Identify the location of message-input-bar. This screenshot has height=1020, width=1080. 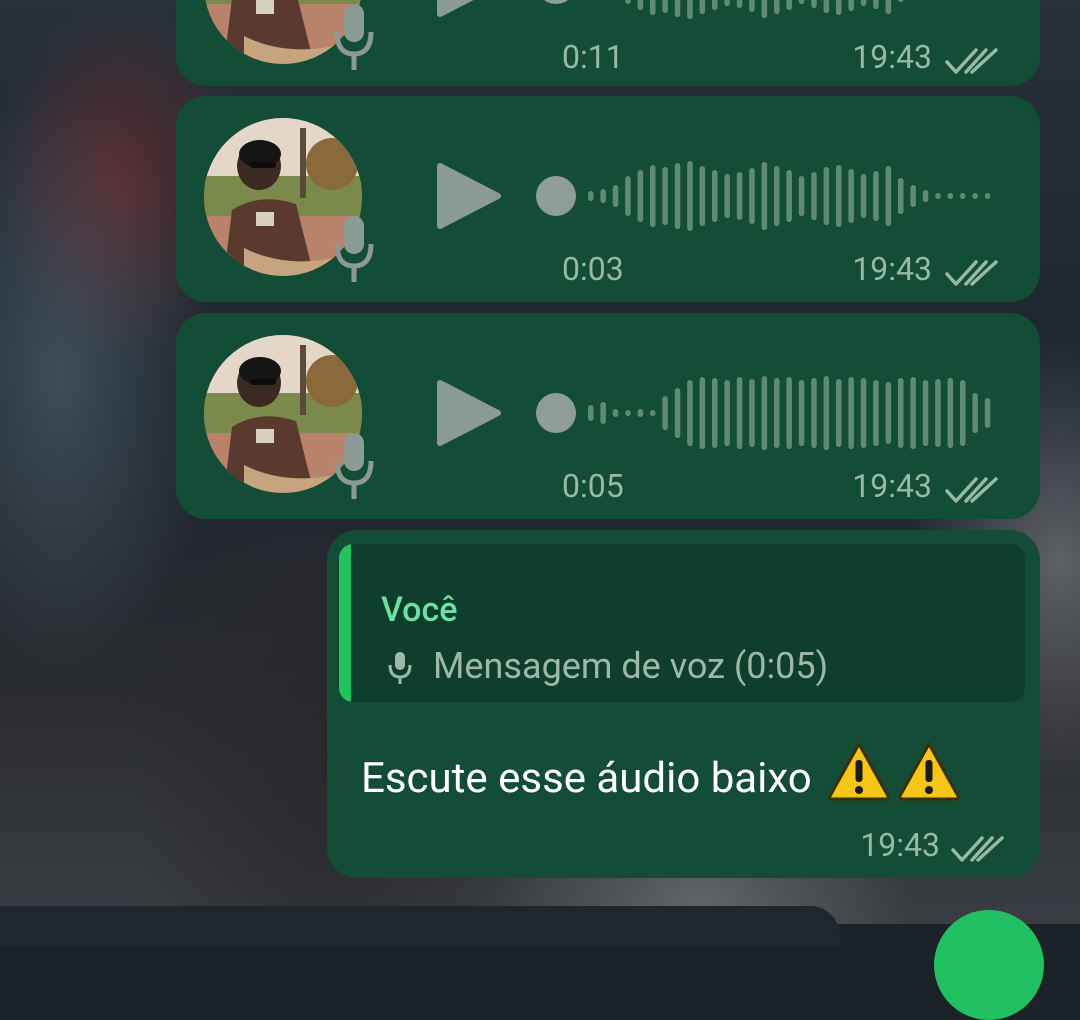
(420, 926).